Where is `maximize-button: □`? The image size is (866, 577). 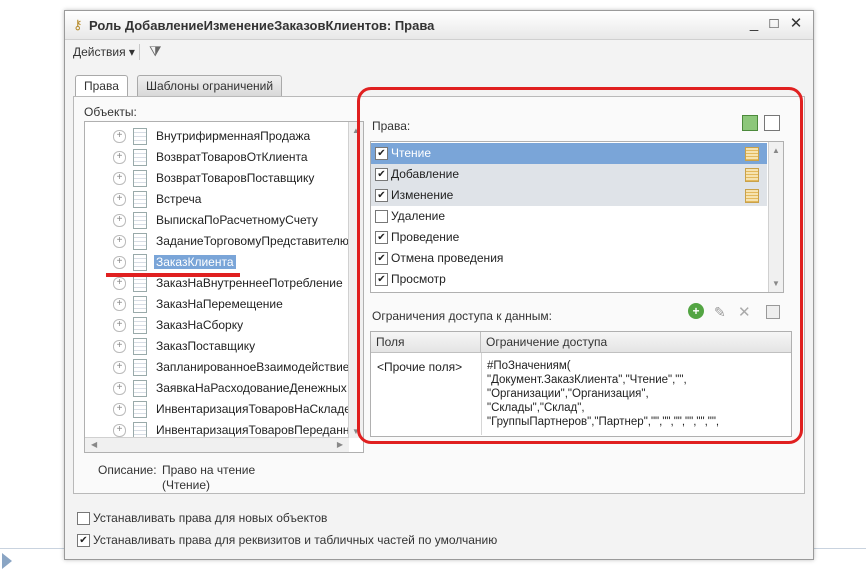 maximize-button: □ is located at coordinates (774, 24).